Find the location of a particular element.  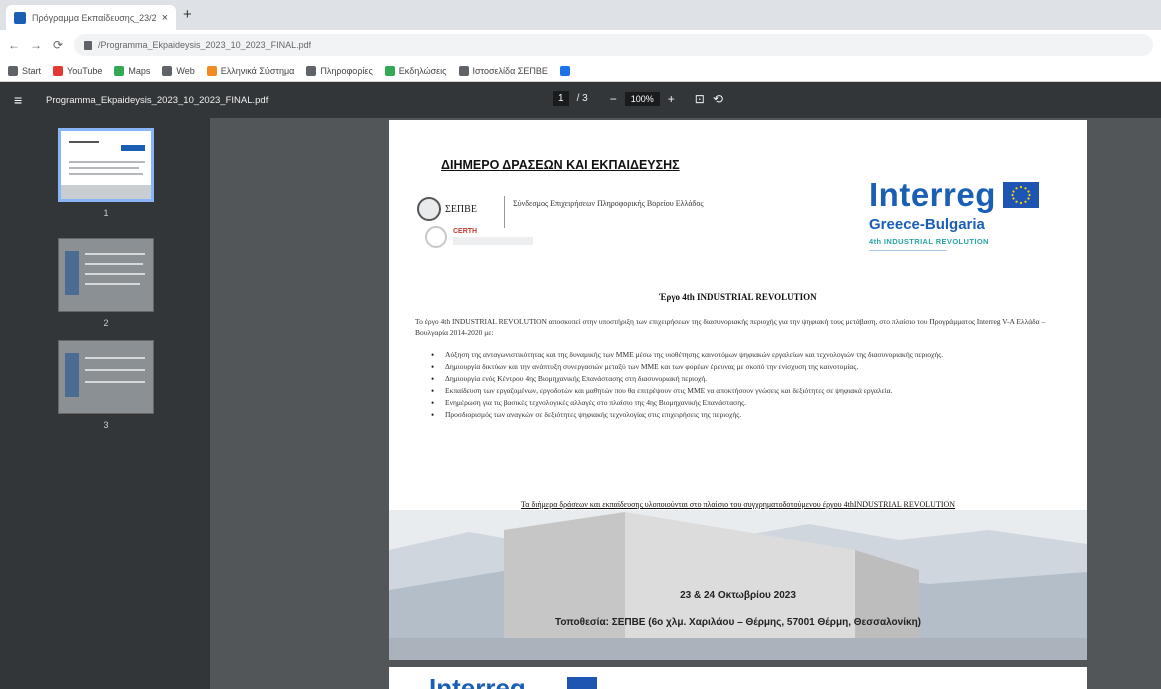

thumb-banner is located at coordinates (106, 192).